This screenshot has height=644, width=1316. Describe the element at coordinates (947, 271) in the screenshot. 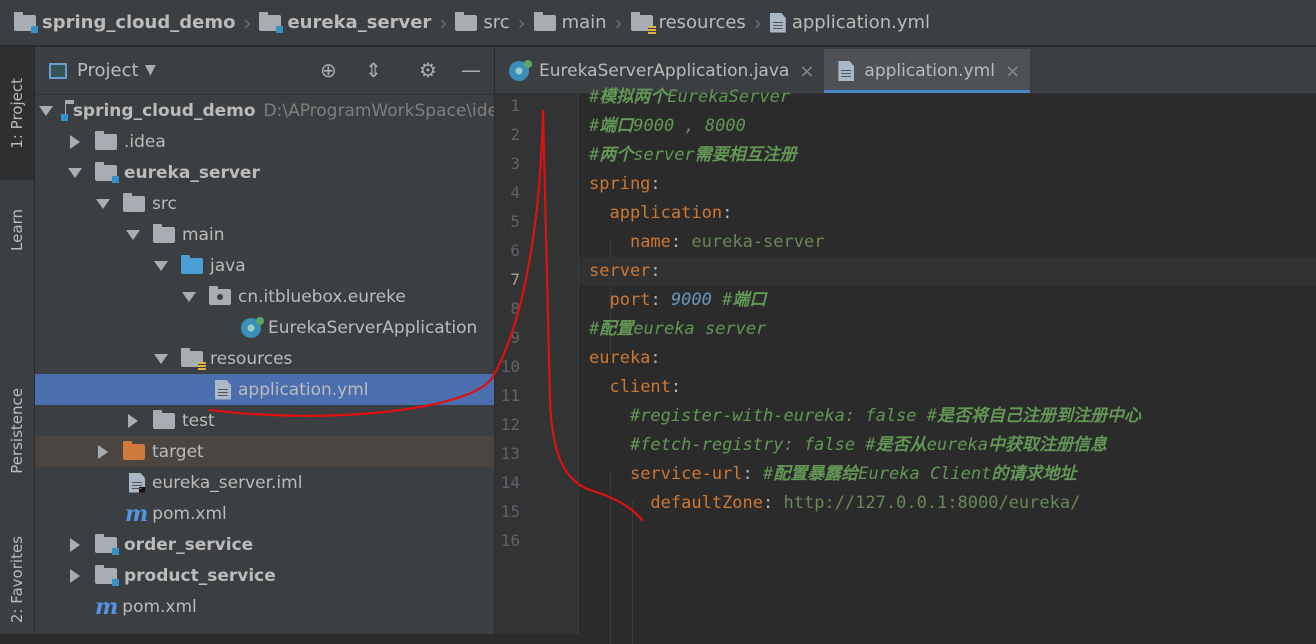

I see `code-line: server:` at that location.